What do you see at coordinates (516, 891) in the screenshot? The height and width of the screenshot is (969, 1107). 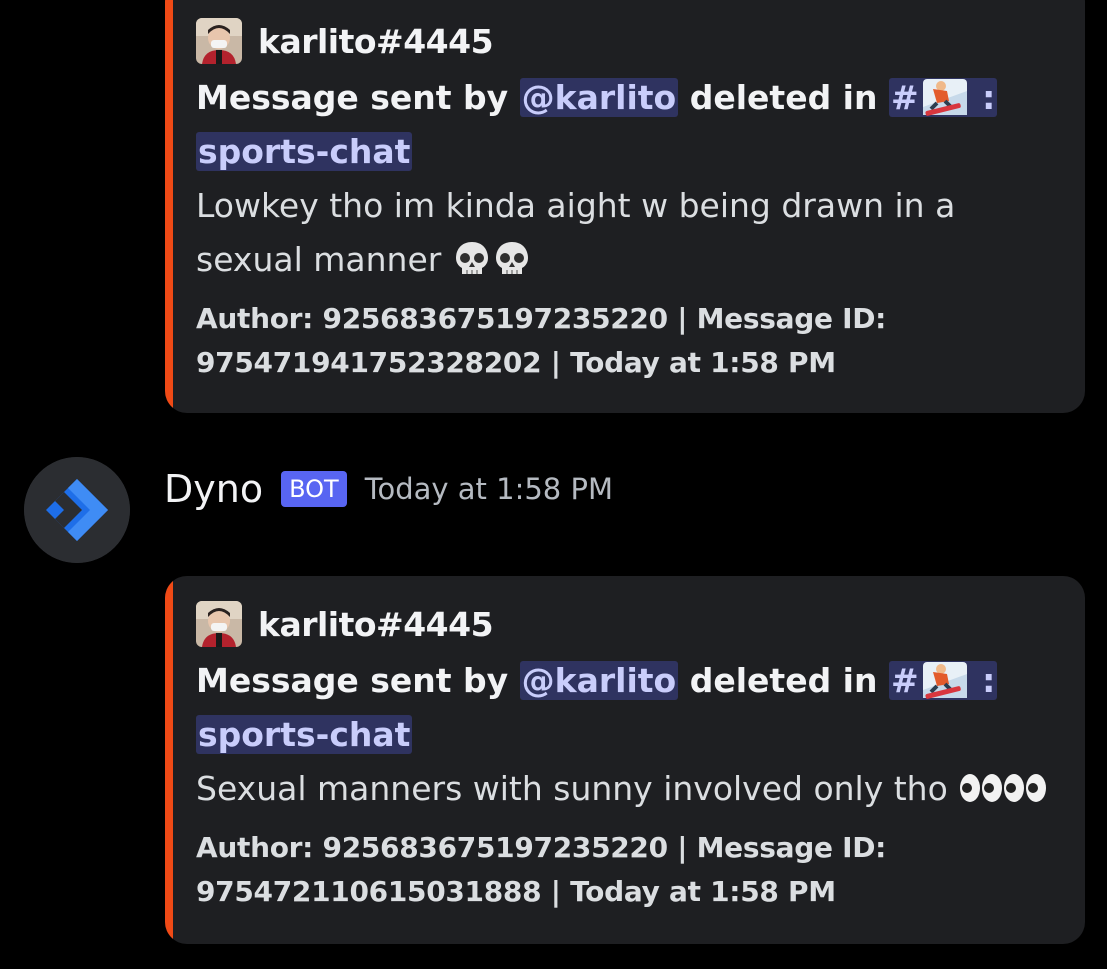 I see `footer-line-2: 975472110615031888 | Today at 1:58 PM` at bounding box center [516, 891].